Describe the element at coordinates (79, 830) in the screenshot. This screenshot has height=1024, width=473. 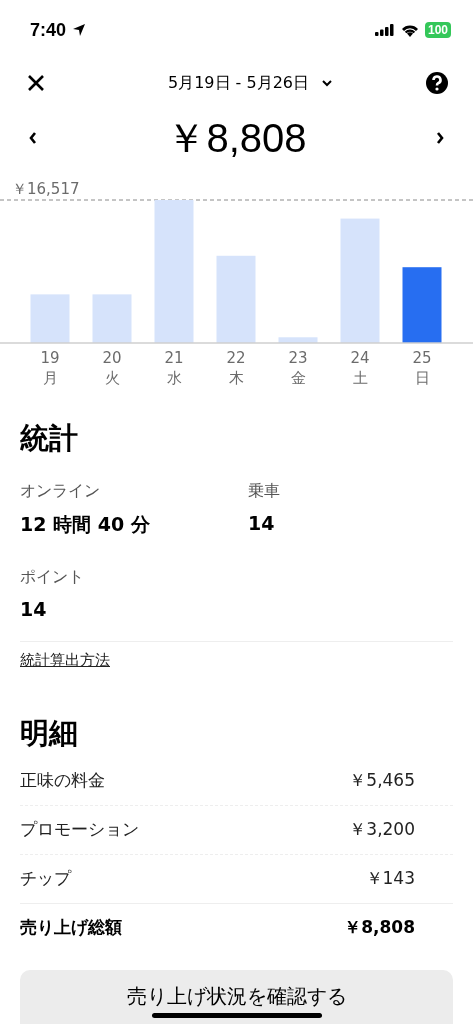
I see `breakdown-label: プロモーション` at that location.